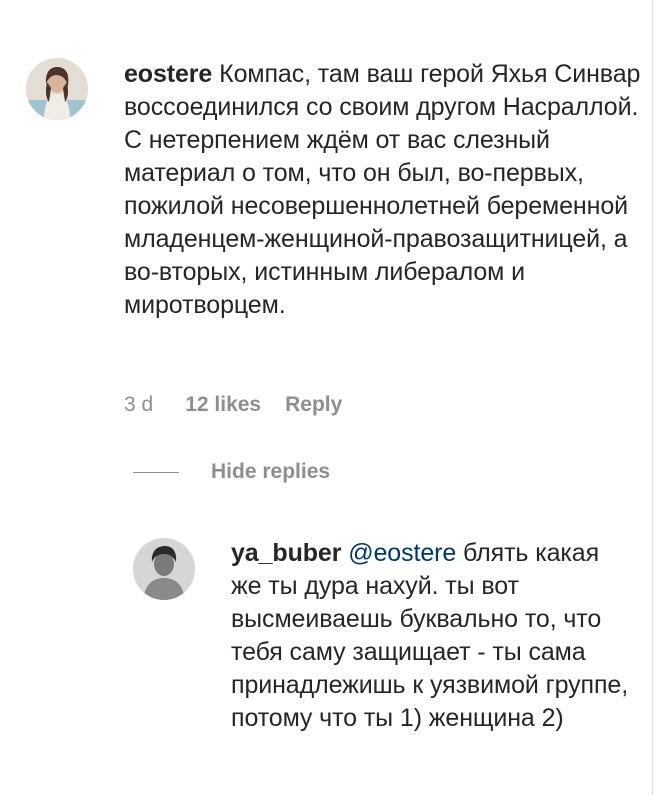 This screenshot has width=655, height=795. I want to click on hide-replies-line, so click(156, 472).